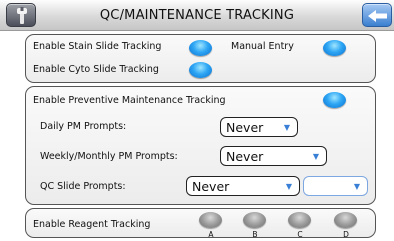 This screenshot has height=241, width=394. I want to click on page-title: QC/MAINTENANCE TRACKING, so click(197, 15).